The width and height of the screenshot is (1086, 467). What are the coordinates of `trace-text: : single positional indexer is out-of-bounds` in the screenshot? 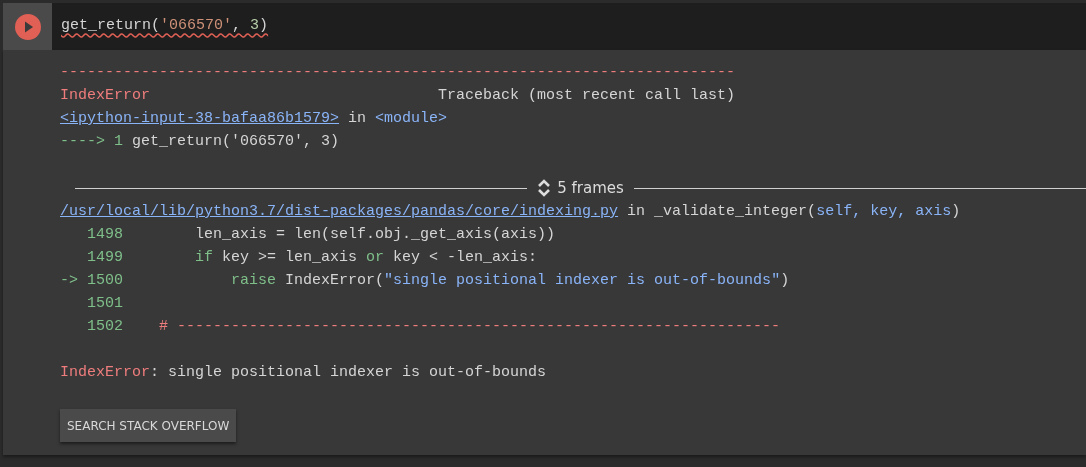 It's located at (348, 372).